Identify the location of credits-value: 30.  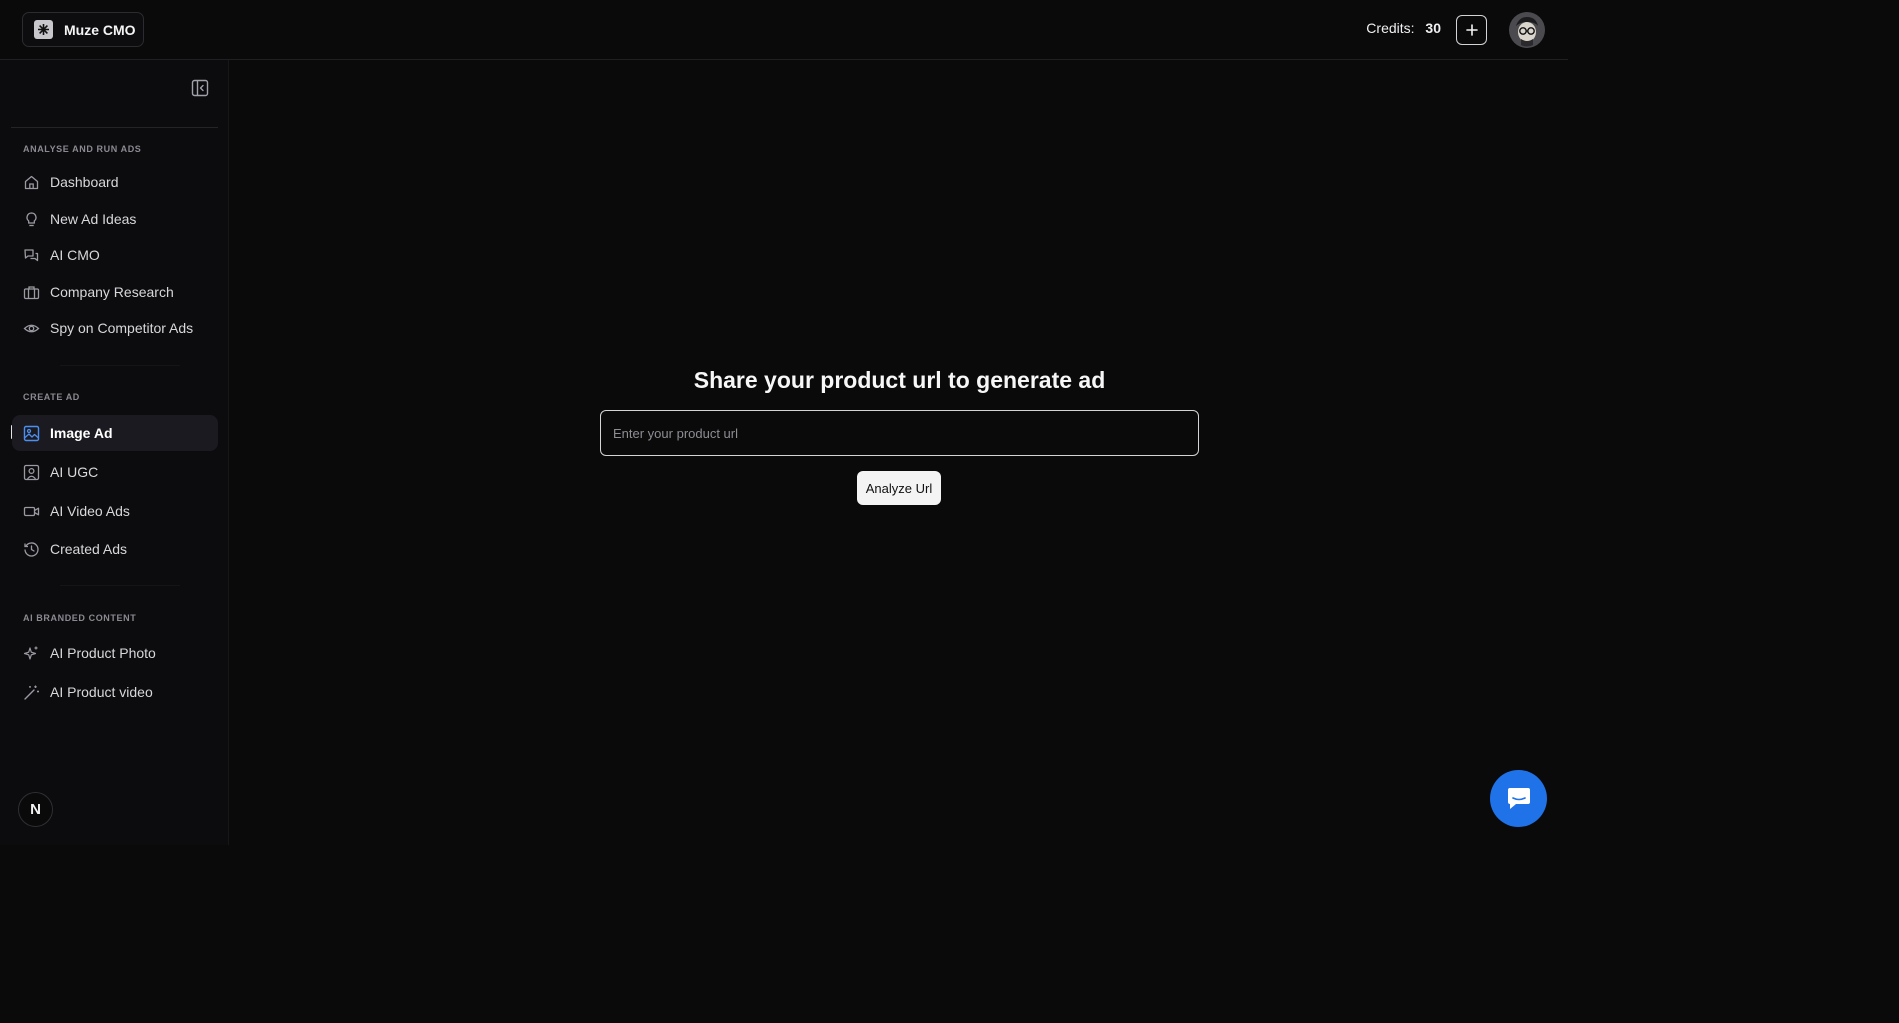
(1433, 28).